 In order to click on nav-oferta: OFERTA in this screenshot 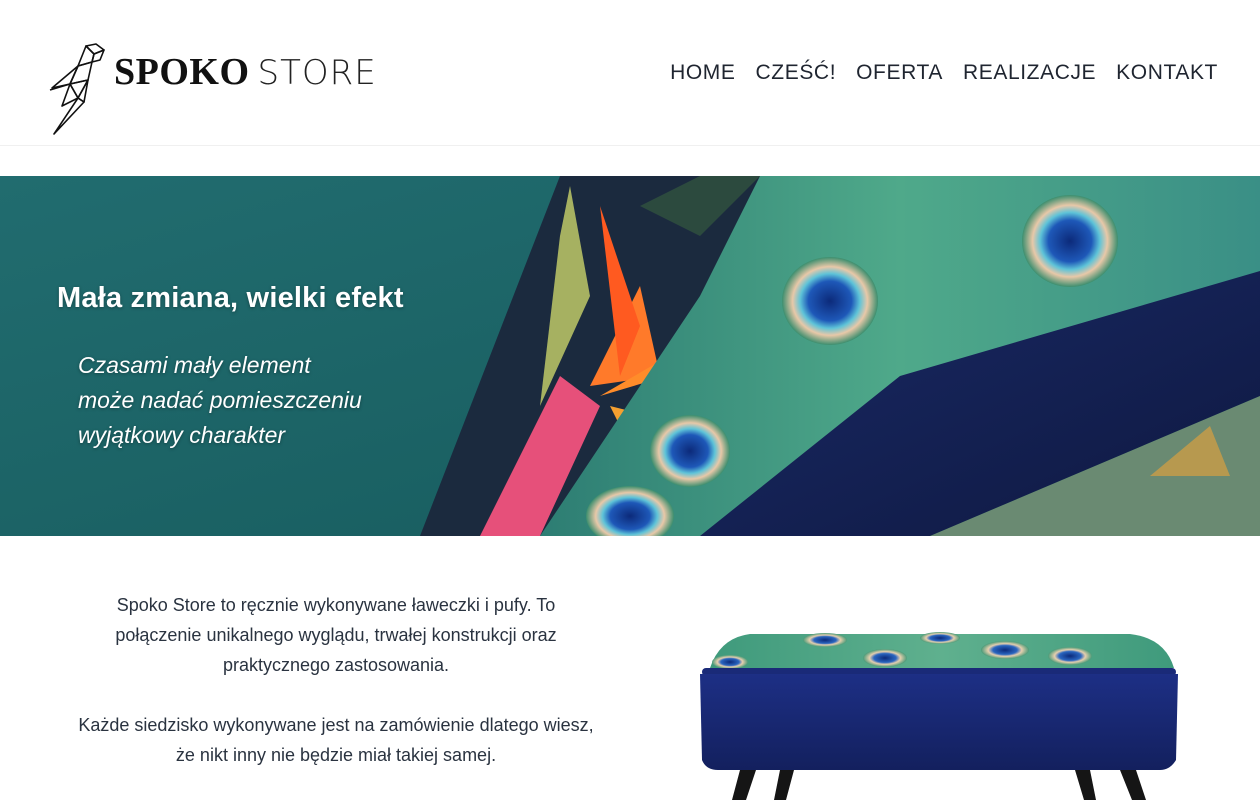, I will do `click(899, 73)`.